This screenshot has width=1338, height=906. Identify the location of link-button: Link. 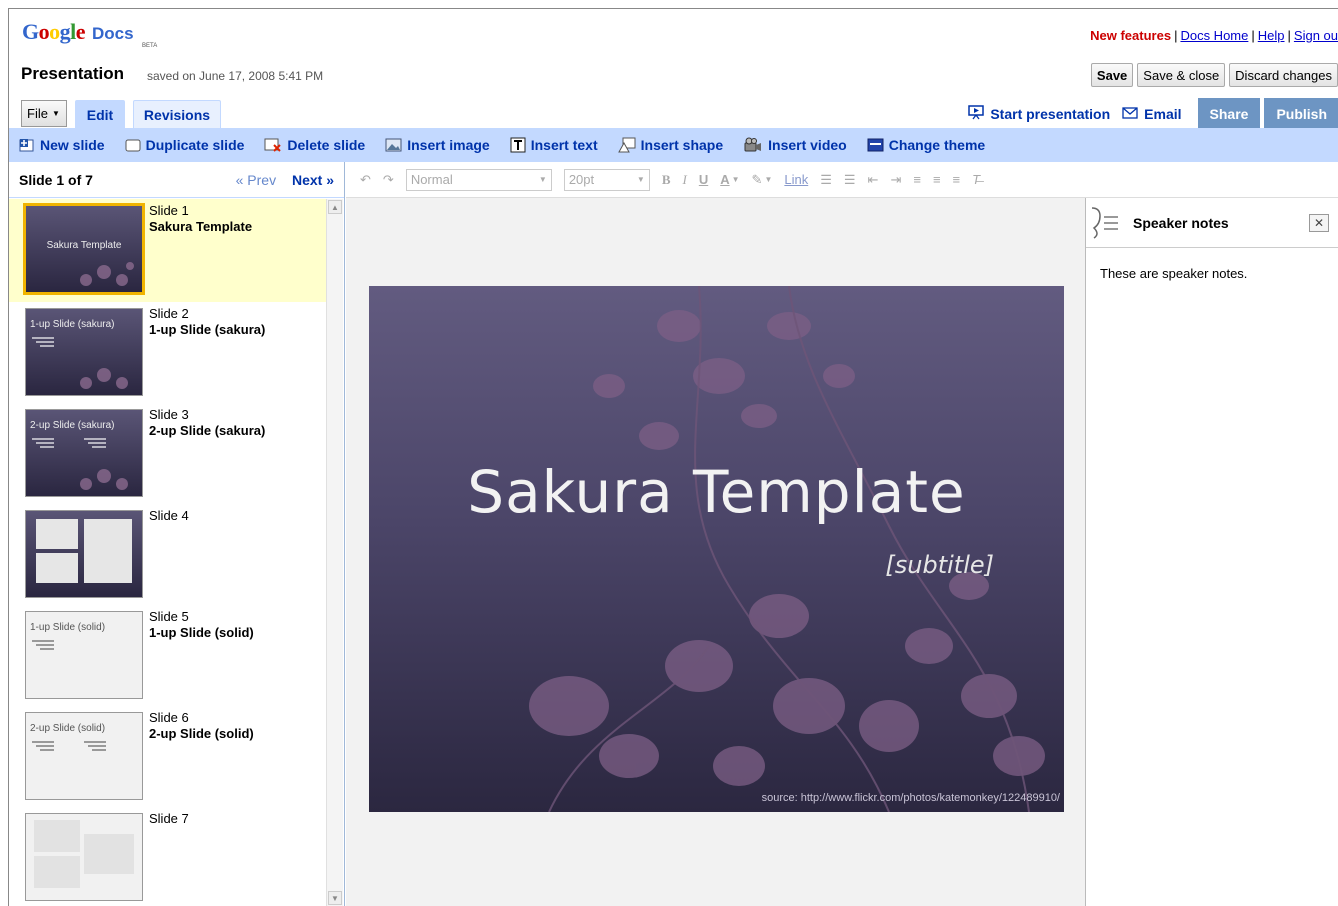
(796, 179).